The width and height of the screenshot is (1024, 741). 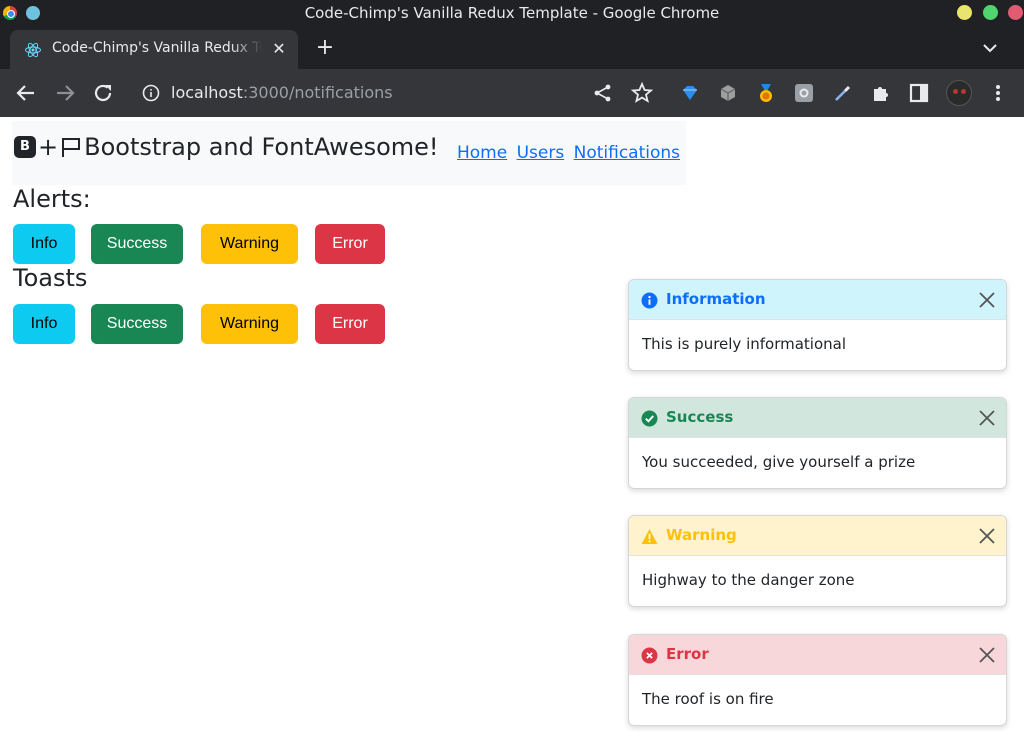 What do you see at coordinates (26, 93) in the screenshot?
I see `back-arrow-icon` at bounding box center [26, 93].